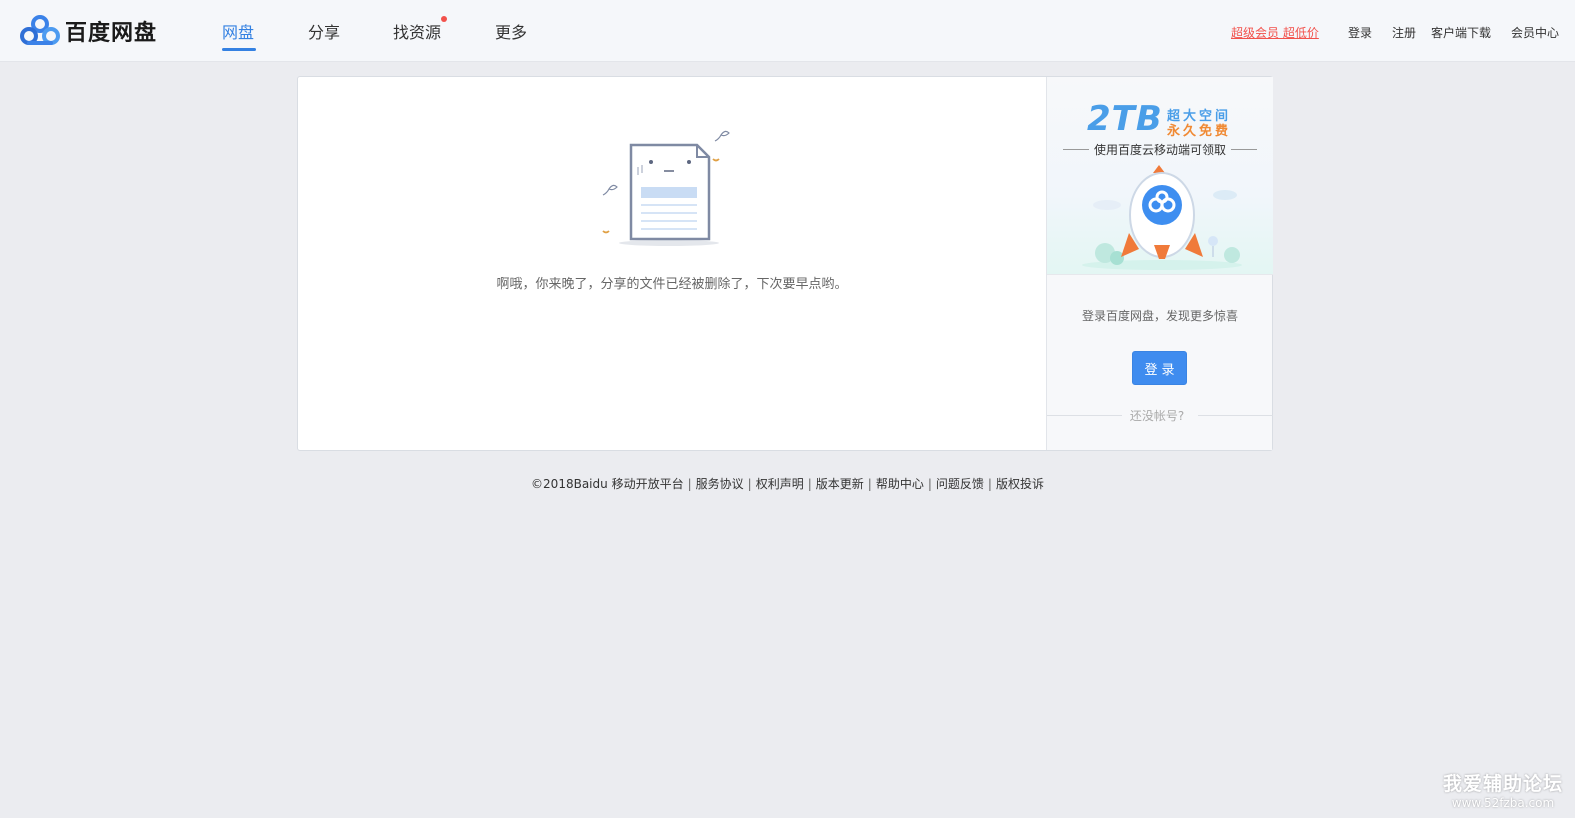 This screenshot has height=818, width=1575. What do you see at coordinates (238, 32) in the screenshot?
I see `nav-tab-label: 网盘` at bounding box center [238, 32].